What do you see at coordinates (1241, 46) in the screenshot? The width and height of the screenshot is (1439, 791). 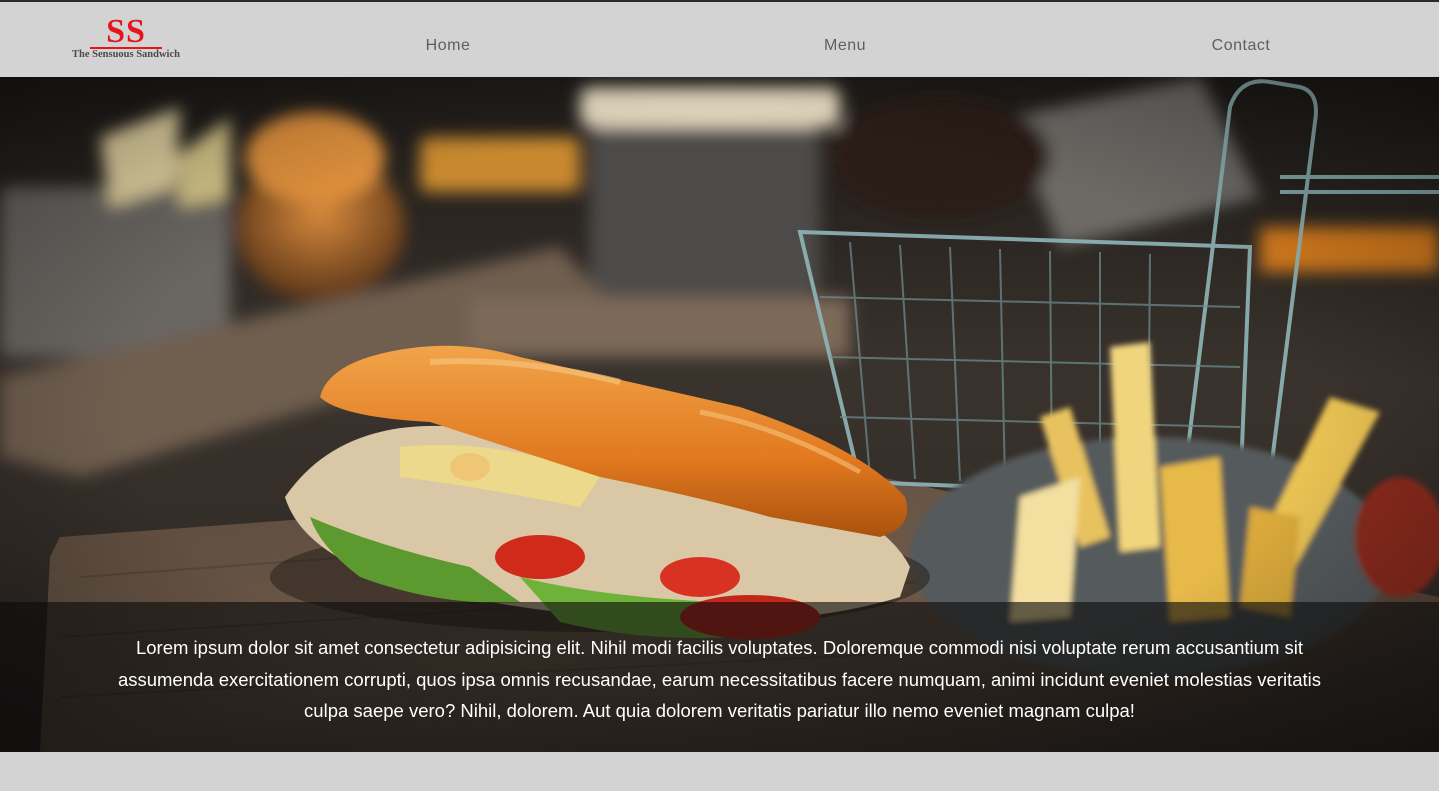 I see `nav-link-contact: Contact` at bounding box center [1241, 46].